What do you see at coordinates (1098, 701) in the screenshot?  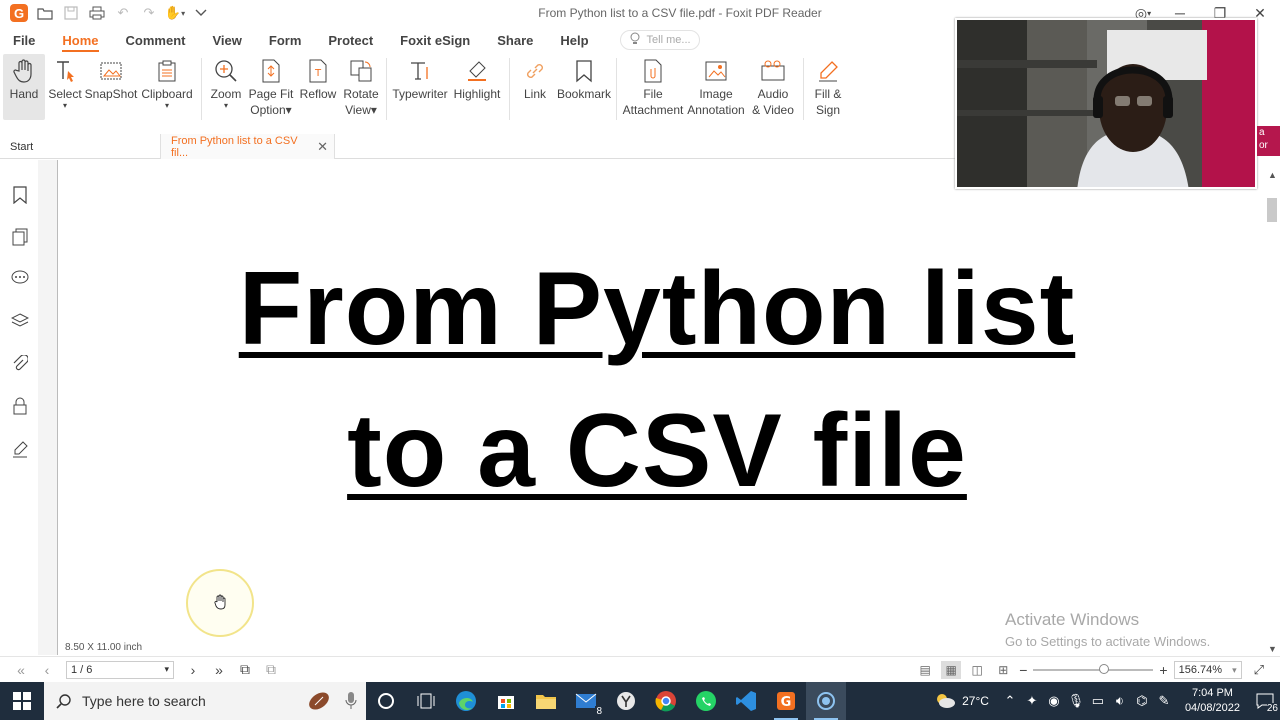 I see `battery-icon: ▭` at bounding box center [1098, 701].